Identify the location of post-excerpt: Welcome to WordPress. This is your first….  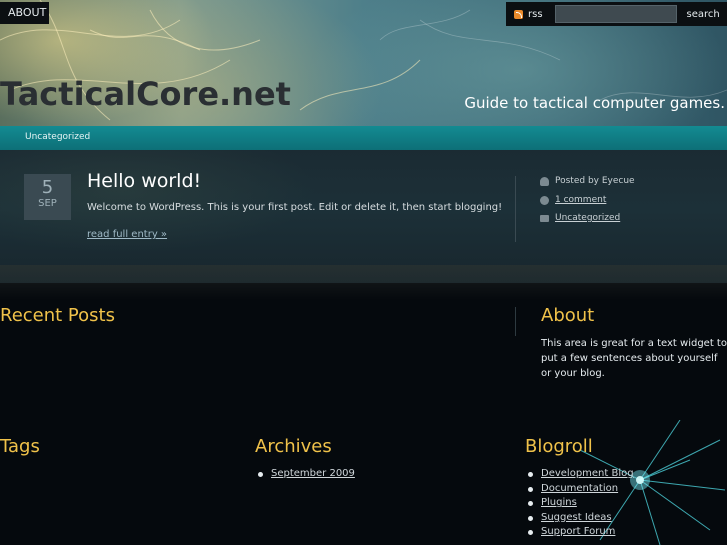
(295, 207).